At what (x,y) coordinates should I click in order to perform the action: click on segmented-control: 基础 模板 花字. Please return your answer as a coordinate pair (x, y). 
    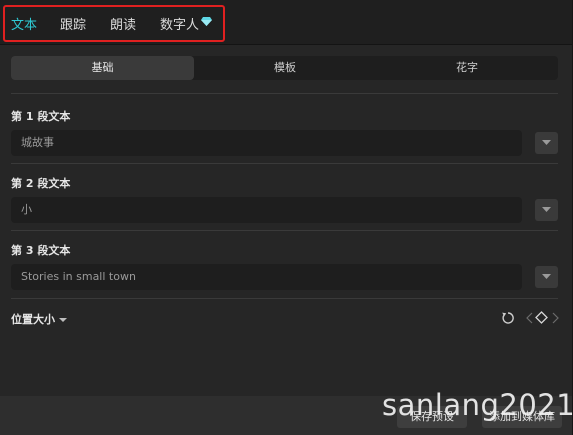
    Looking at the image, I should click on (284, 68).